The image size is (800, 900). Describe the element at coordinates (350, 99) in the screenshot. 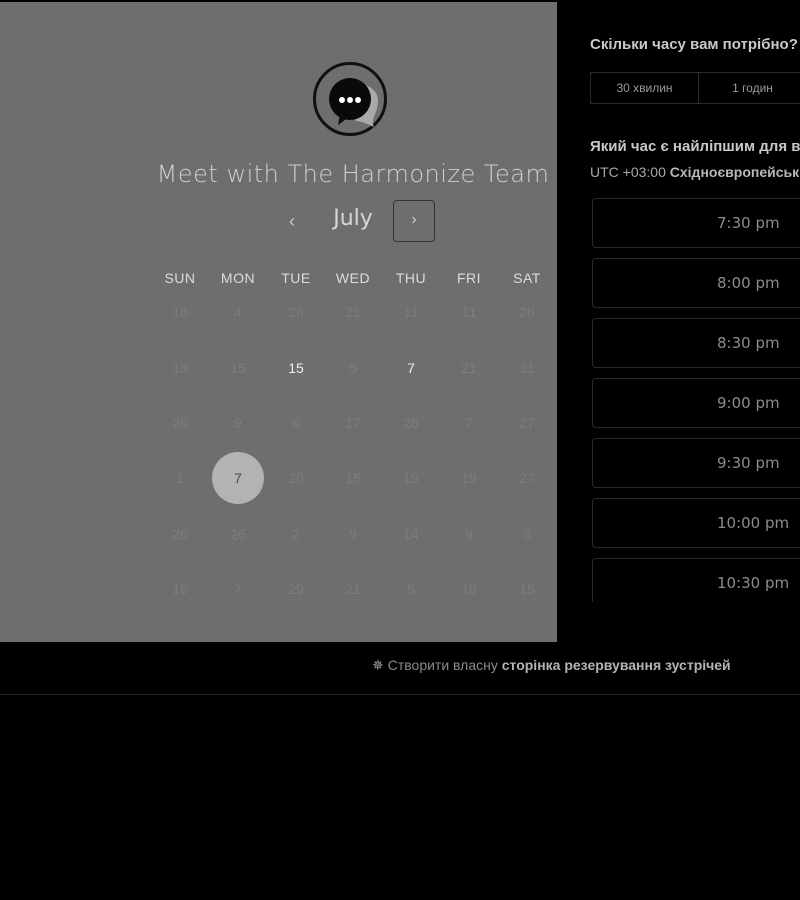

I see `chat-bubble-logo-icon` at that location.